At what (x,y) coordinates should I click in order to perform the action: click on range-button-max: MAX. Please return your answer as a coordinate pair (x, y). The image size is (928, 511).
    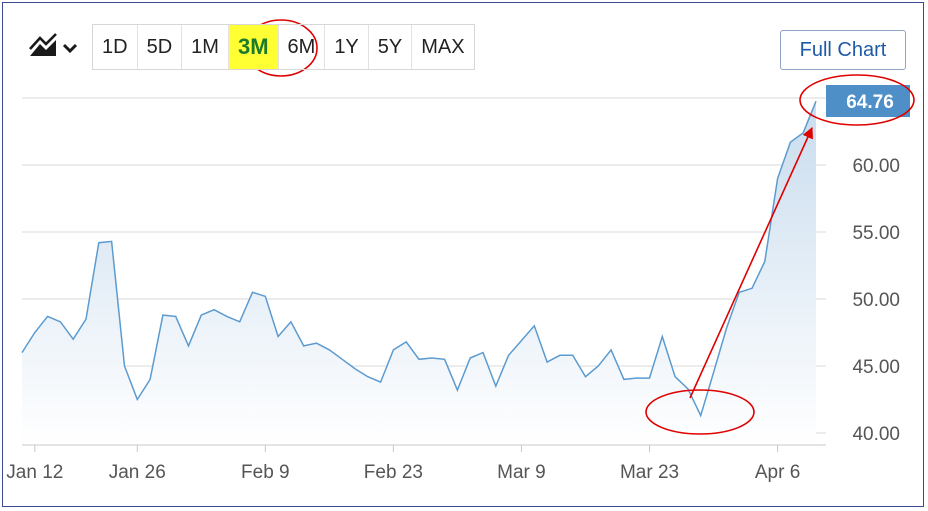
    Looking at the image, I should click on (442, 47).